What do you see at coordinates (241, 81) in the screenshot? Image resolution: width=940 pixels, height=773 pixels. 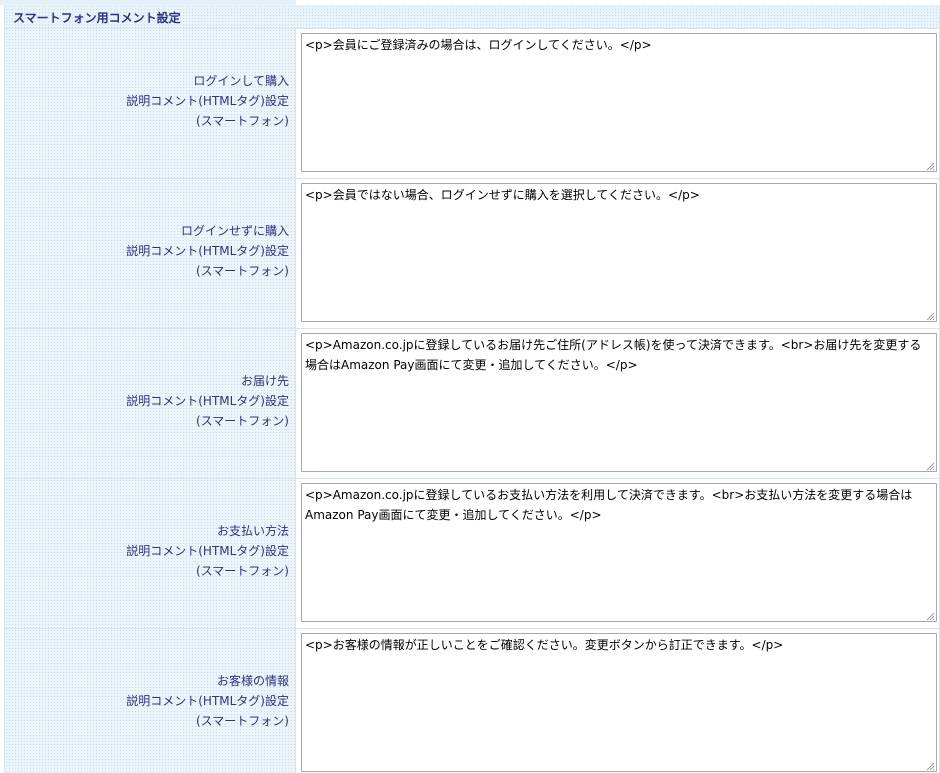 I see `label-line-1: ログインして購入` at bounding box center [241, 81].